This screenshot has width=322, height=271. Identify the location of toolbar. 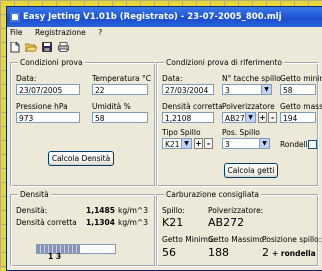
(164, 47).